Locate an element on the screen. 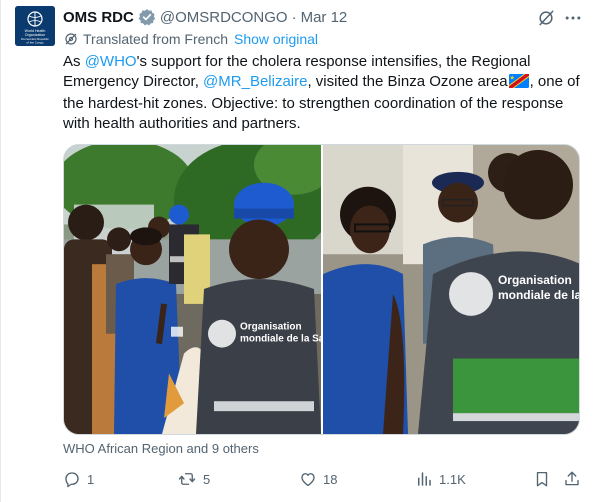 This screenshot has height=502, width=599. translation-notice: Translated from French Show original is located at coordinates (190, 39).